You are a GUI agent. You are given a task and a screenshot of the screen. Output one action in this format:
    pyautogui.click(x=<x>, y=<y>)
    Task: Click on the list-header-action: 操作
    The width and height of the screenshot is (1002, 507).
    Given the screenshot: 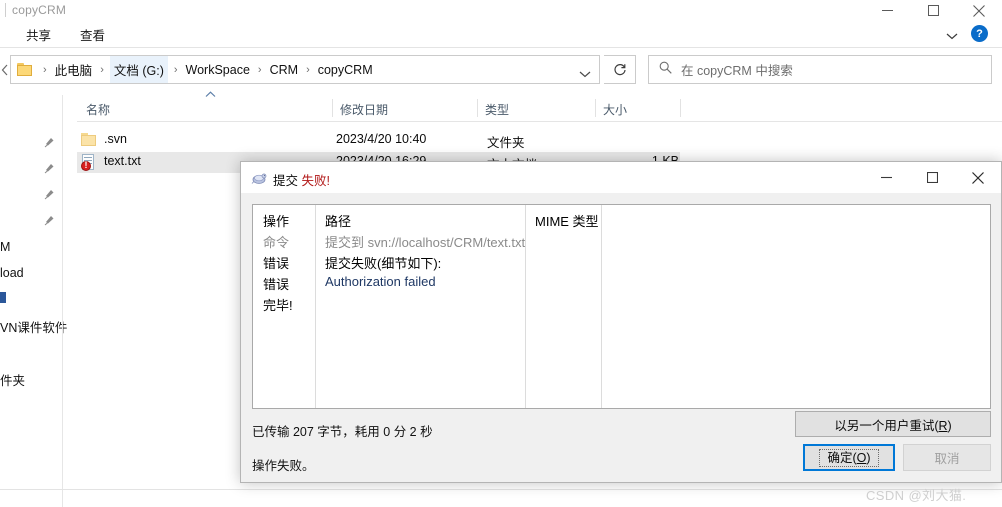 What is the action you would take?
    pyautogui.click(x=276, y=220)
    